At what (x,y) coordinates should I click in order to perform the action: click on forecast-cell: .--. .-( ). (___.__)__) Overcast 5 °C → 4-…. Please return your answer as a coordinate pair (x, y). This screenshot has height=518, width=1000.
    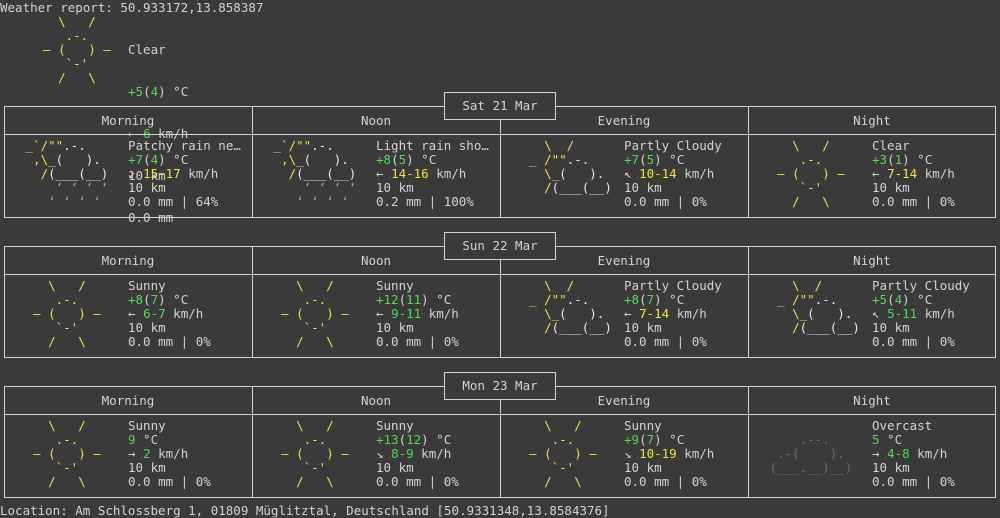
    Looking at the image, I should click on (872, 457).